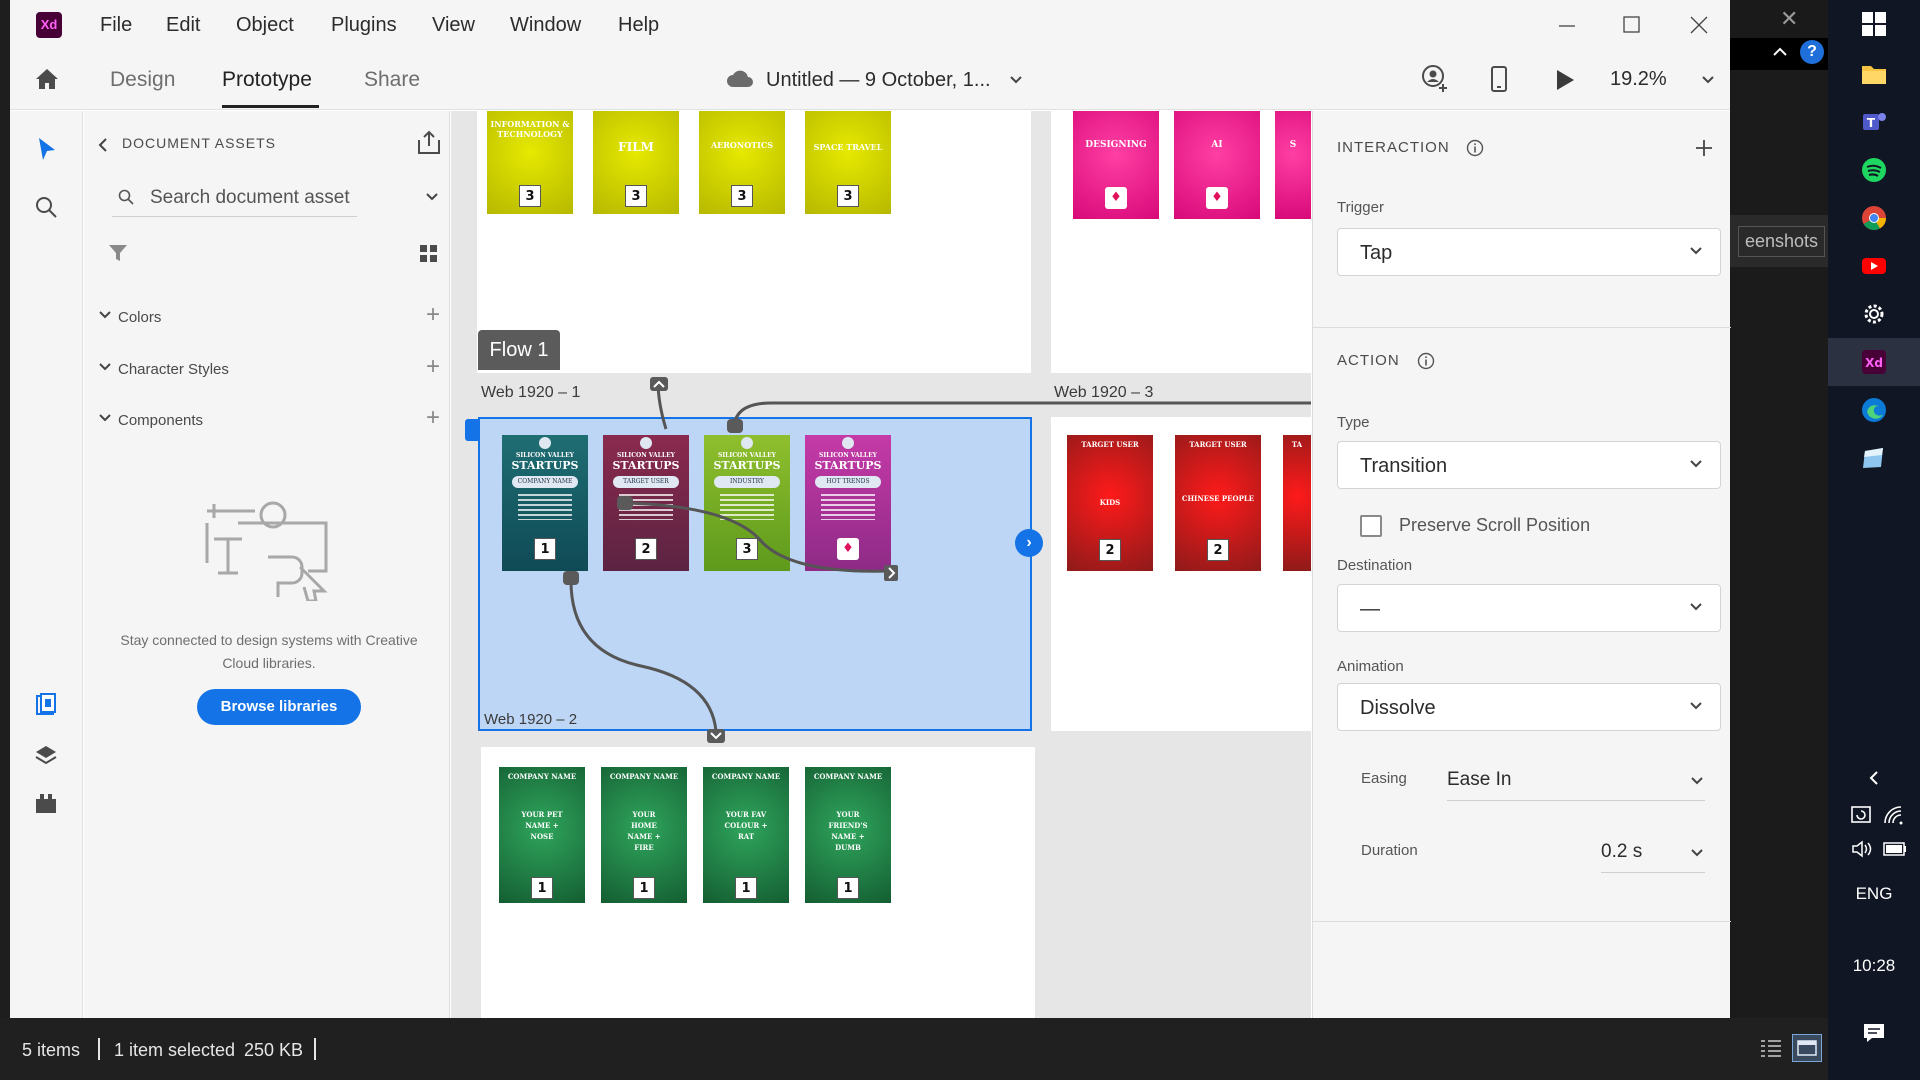 The width and height of the screenshot is (1920, 1080). Describe the element at coordinates (1789, 19) in the screenshot. I see `background-close-icon: ✕` at that location.